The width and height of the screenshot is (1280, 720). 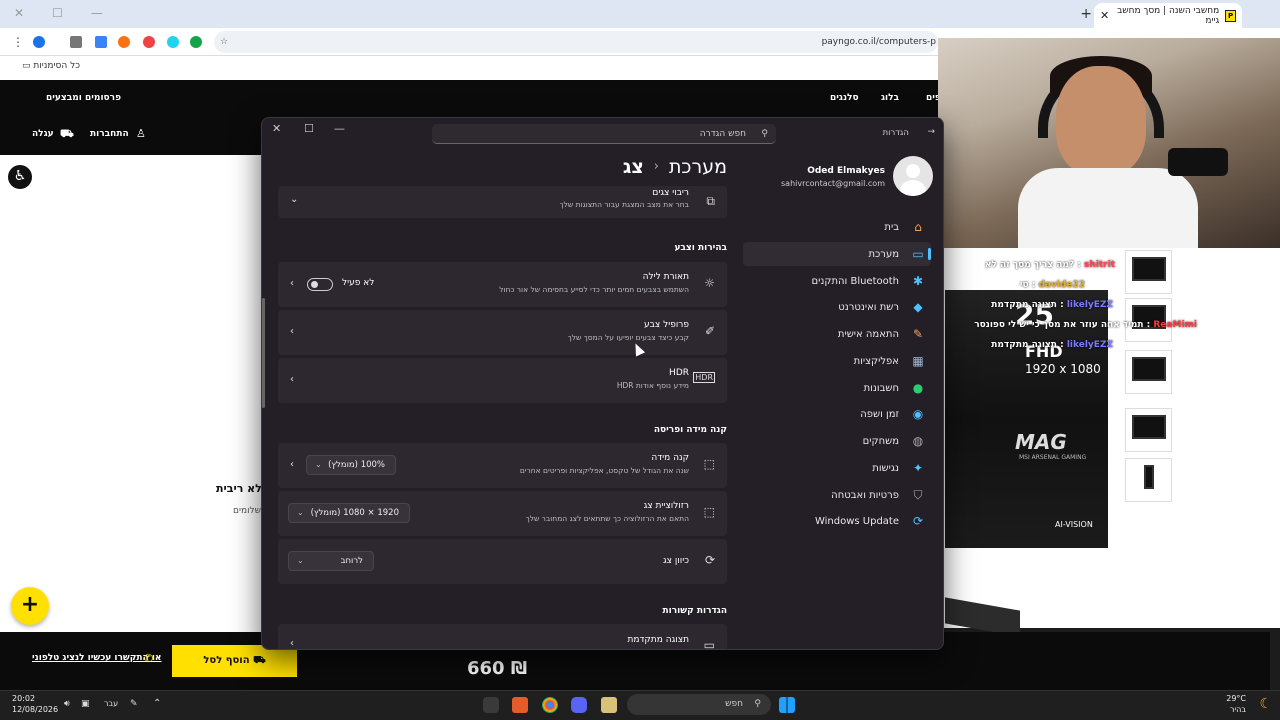 I want to click on pen-icon: ✎, so click(x=134, y=704).